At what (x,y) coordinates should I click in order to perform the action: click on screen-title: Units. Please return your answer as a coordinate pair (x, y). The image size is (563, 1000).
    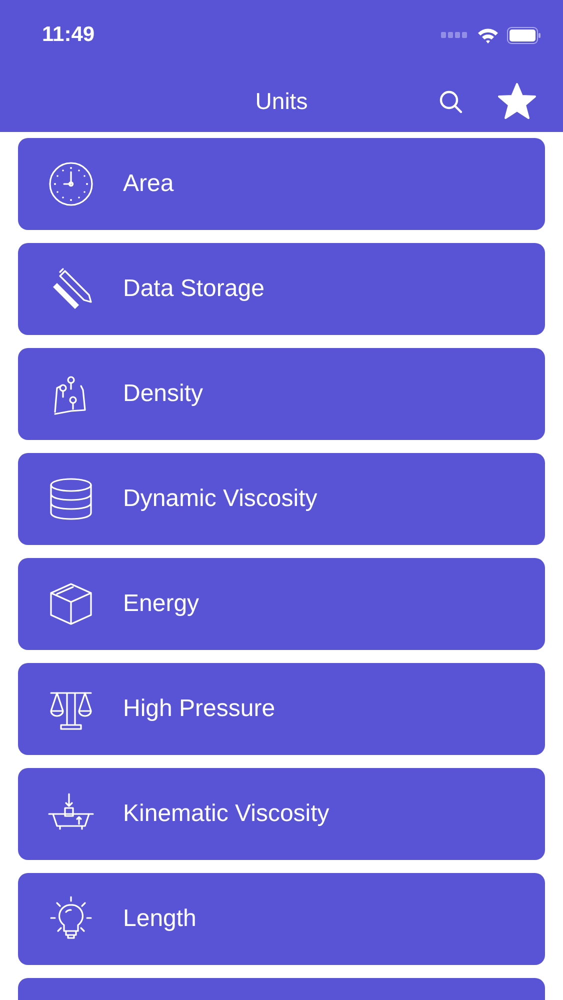
    Looking at the image, I should click on (281, 101).